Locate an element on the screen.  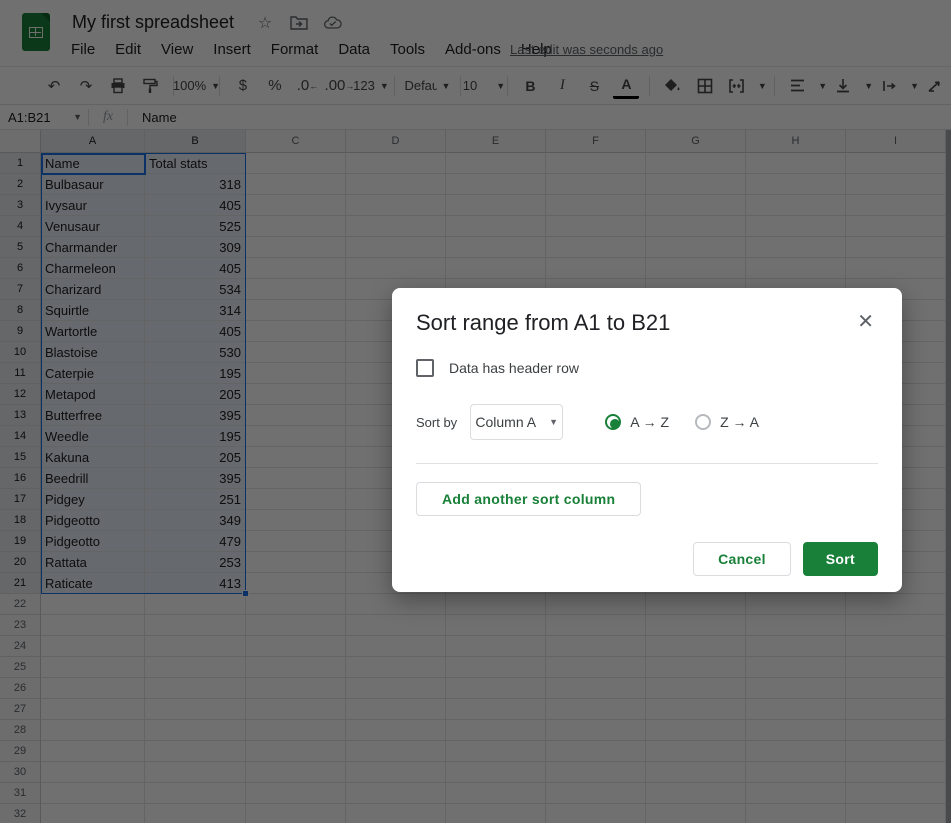
radio-option-descending: Z → A is located at coordinates (727, 422).